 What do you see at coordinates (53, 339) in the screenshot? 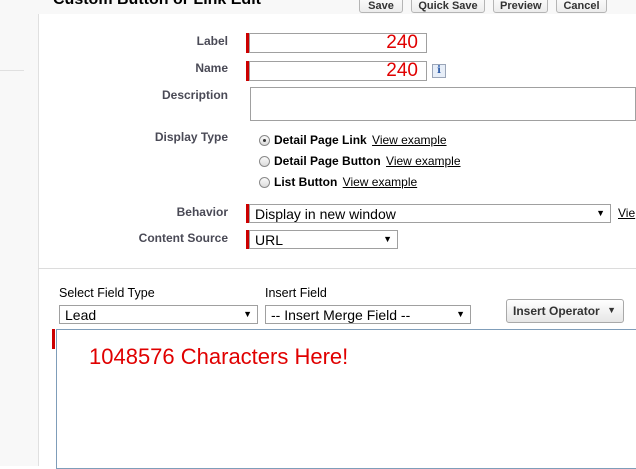
I see `required-marker` at bounding box center [53, 339].